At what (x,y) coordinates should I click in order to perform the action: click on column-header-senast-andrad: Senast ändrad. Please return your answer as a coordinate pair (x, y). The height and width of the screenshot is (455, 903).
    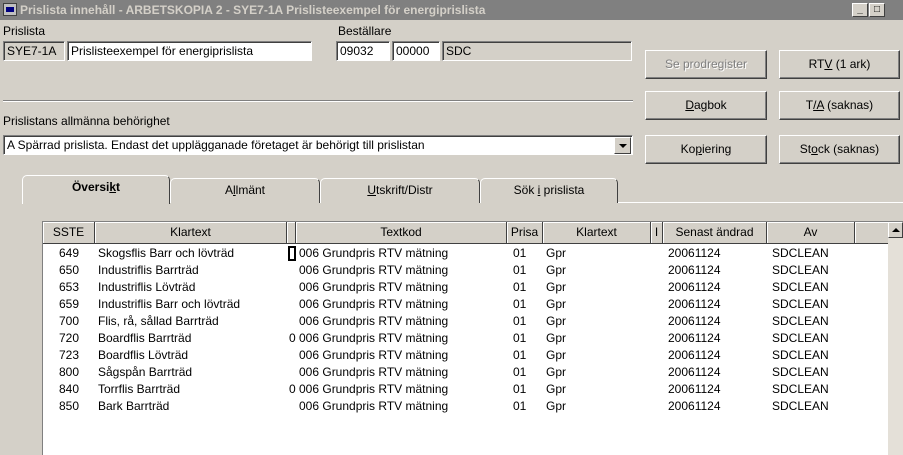
    Looking at the image, I should click on (715, 233).